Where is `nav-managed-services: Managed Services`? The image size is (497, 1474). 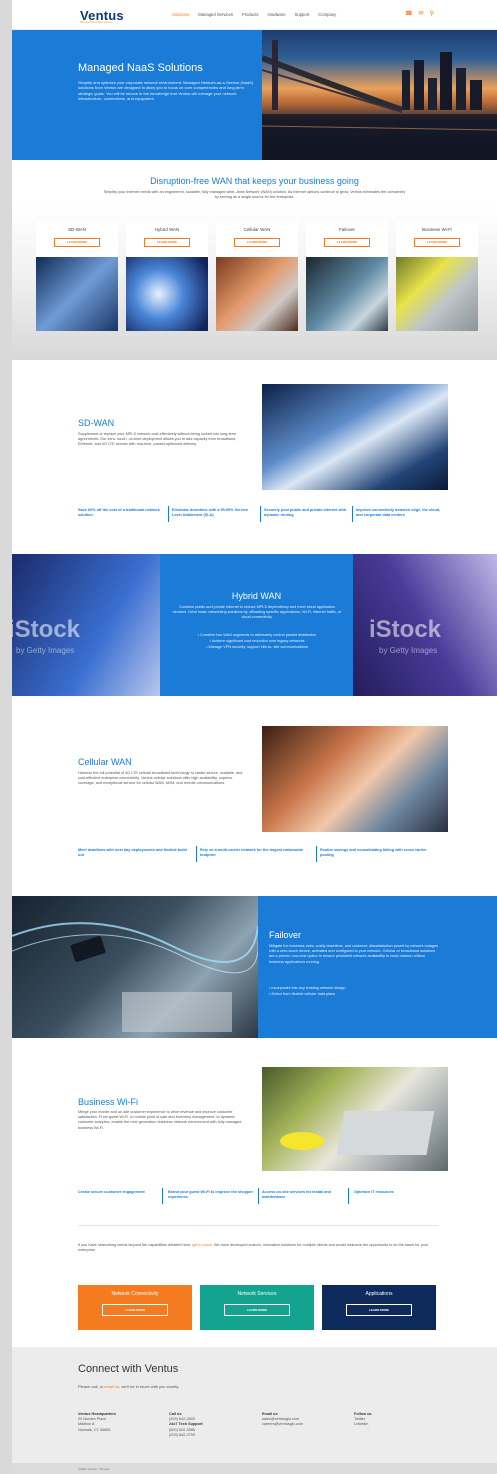 nav-managed-services: Managed Services is located at coordinates (215, 14).